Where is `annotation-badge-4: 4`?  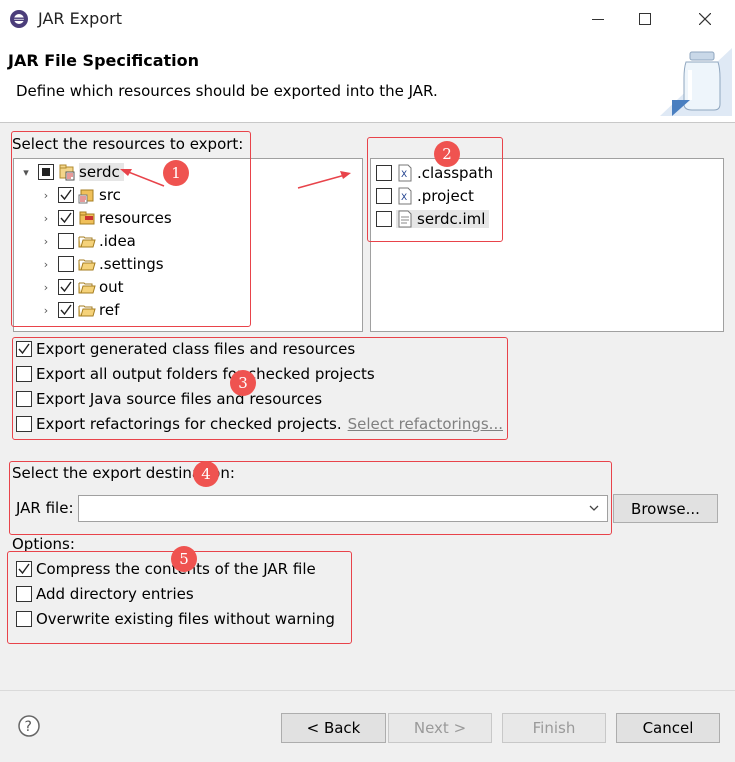 annotation-badge-4: 4 is located at coordinates (206, 474).